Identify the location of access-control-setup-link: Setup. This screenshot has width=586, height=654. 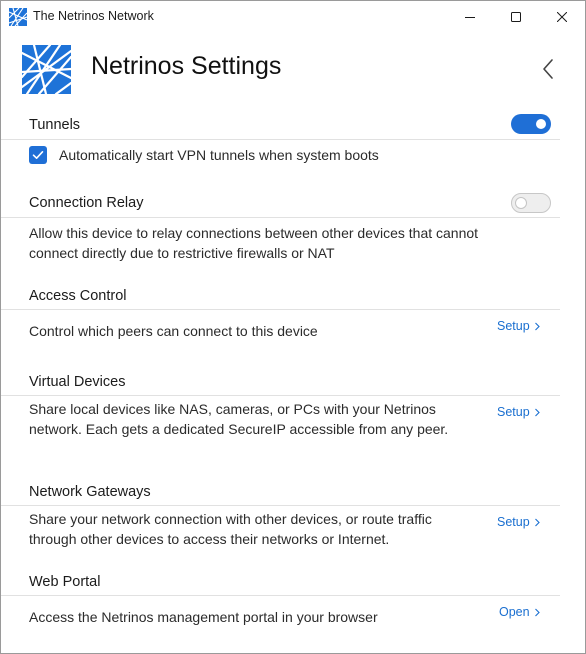
(519, 326).